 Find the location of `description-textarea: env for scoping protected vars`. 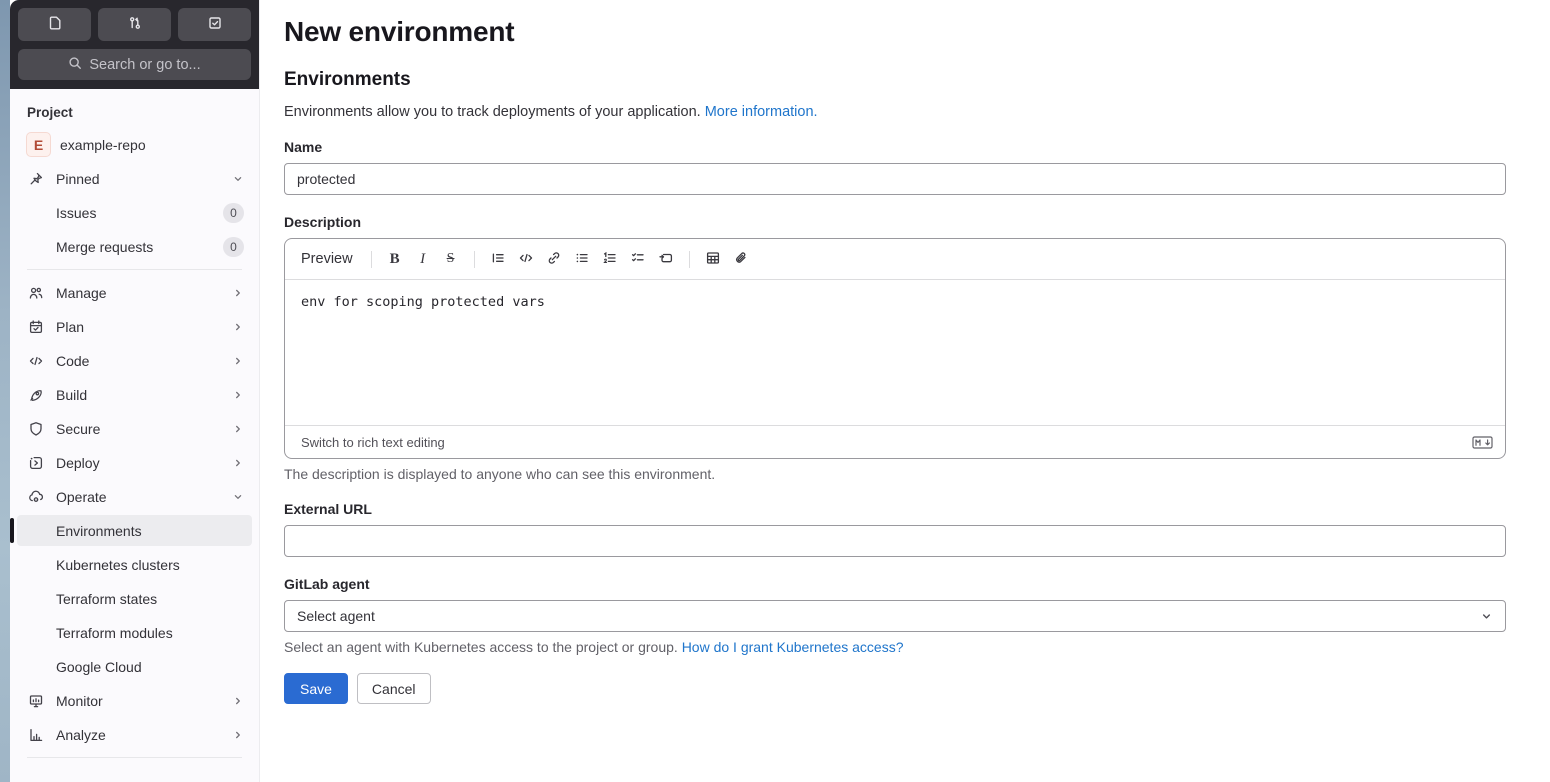

description-textarea: env for scoping protected vars is located at coordinates (895, 352).